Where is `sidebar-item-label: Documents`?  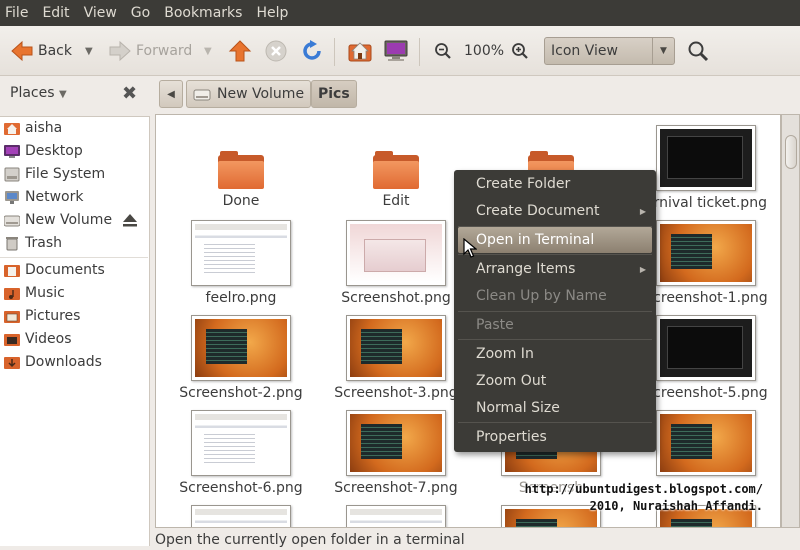
sidebar-item-label: Documents is located at coordinates (65, 270).